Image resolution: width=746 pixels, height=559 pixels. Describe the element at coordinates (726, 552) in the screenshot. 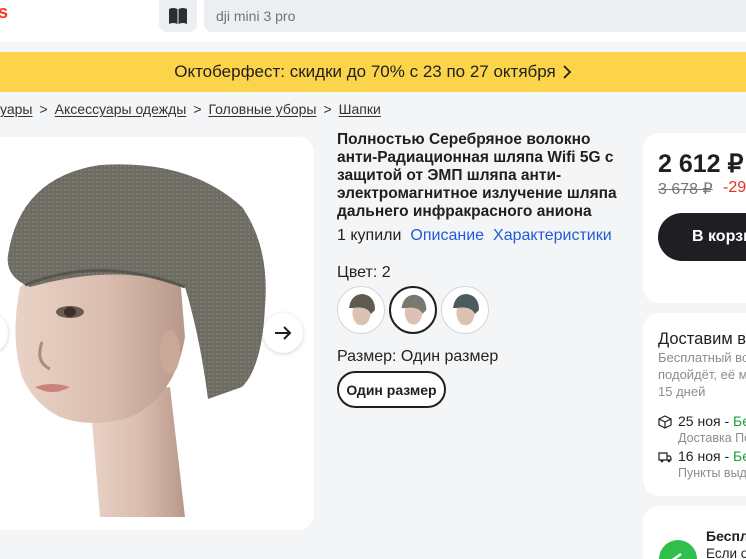

I see `return-text: Если о` at that location.